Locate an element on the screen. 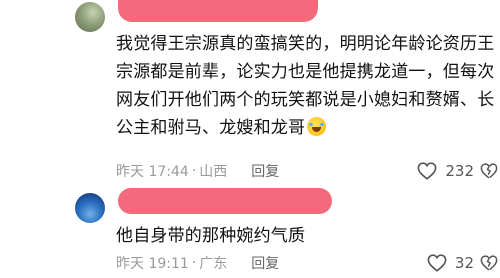 This screenshot has width=500, height=278. comment-meta: 昨天 19:11 · 广东 回复 is located at coordinates (197, 263).